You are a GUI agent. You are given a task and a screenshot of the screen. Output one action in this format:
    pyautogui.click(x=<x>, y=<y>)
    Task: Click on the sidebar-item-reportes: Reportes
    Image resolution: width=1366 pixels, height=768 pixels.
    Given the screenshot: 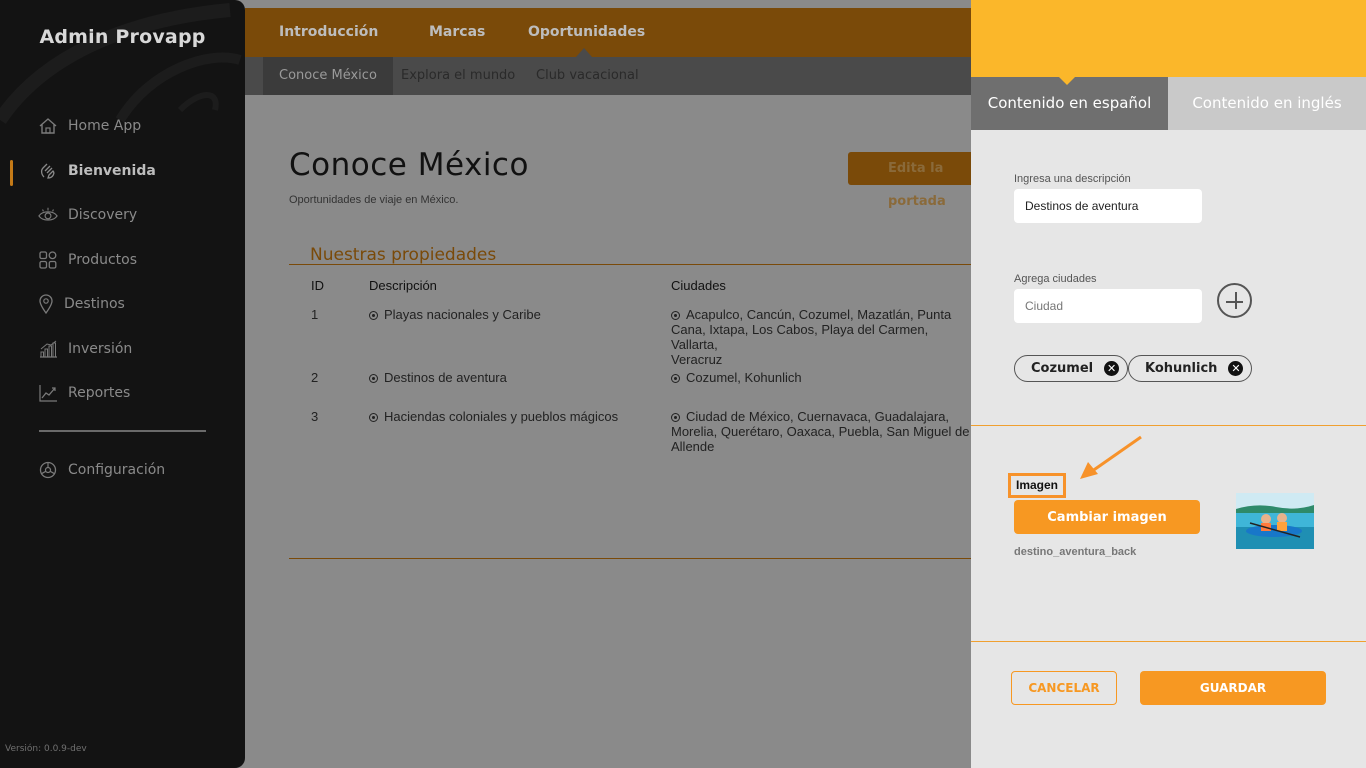 What is the action you would take?
    pyautogui.click(x=84, y=393)
    